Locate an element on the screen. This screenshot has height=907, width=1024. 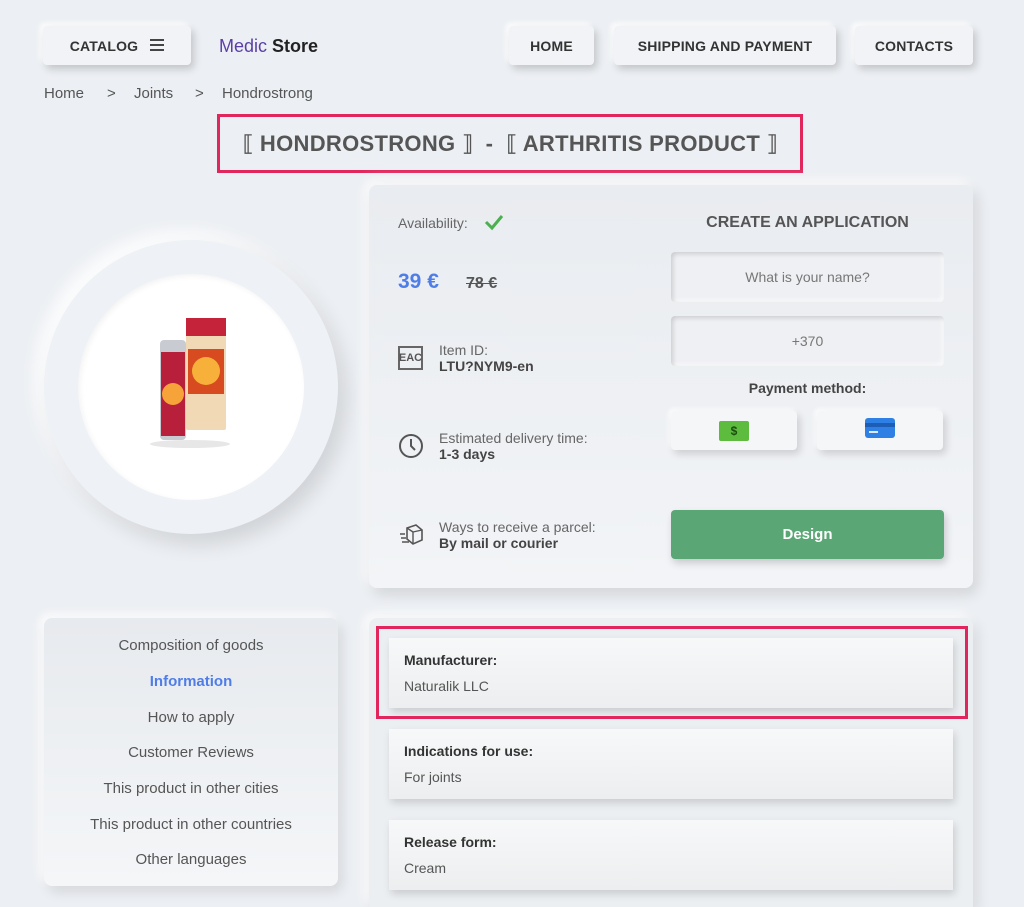
design-button: Design is located at coordinates (807, 534).